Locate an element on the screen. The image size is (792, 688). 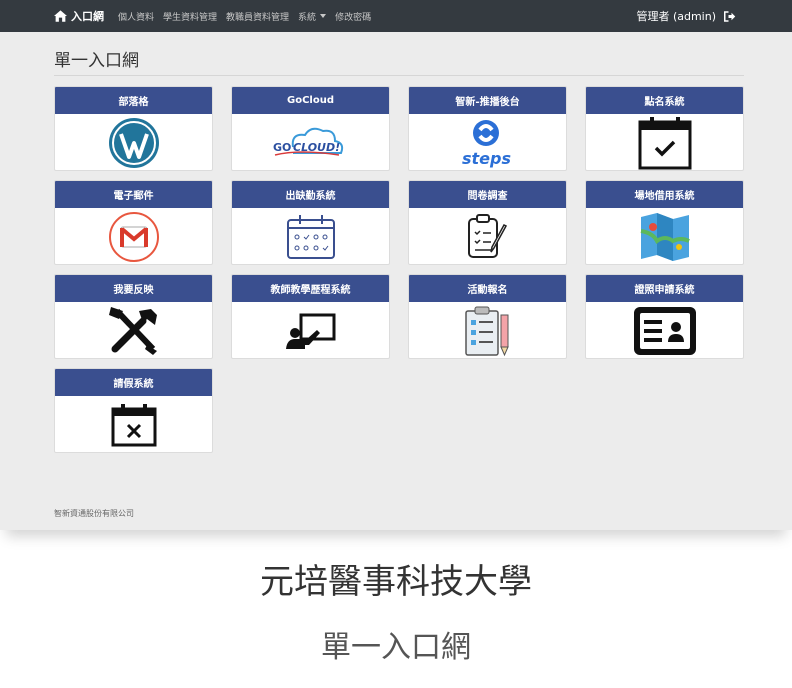
calendar-check-icon is located at coordinates (664, 142).